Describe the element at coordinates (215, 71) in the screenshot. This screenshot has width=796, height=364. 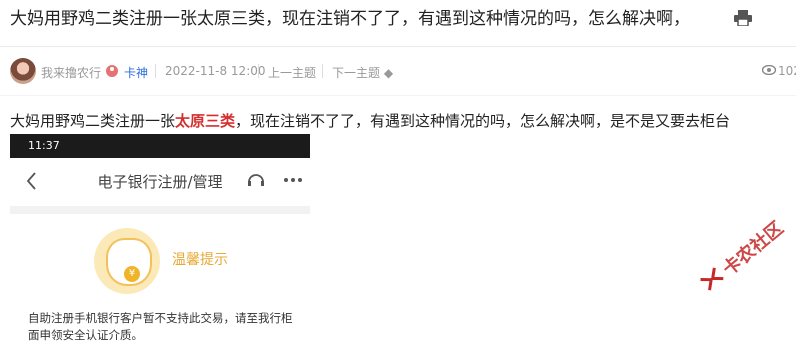
I see `post-date: 2022-11-8 12:00` at that location.